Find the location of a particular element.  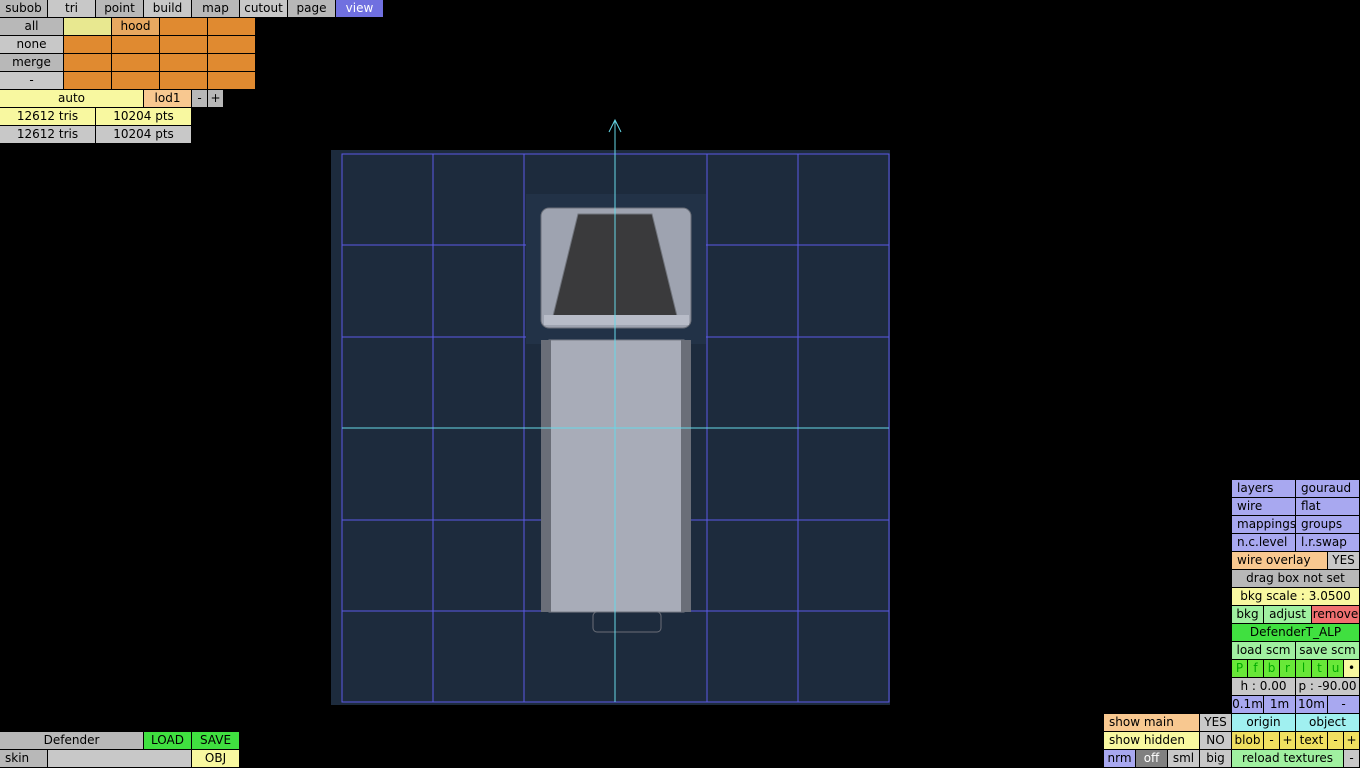

layers-button: layers is located at coordinates (1263, 488).